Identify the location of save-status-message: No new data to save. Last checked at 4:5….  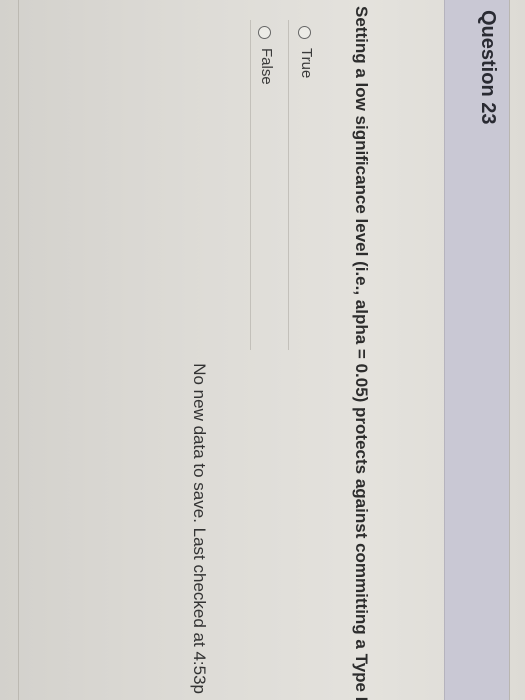
(199, 528).